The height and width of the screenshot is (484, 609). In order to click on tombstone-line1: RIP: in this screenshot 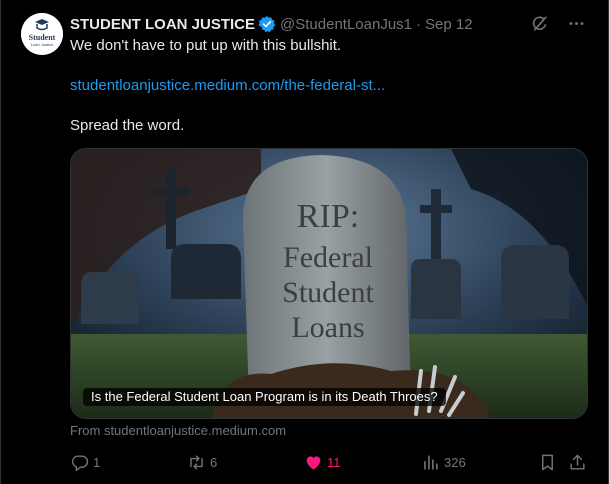, I will do `click(328, 216)`.